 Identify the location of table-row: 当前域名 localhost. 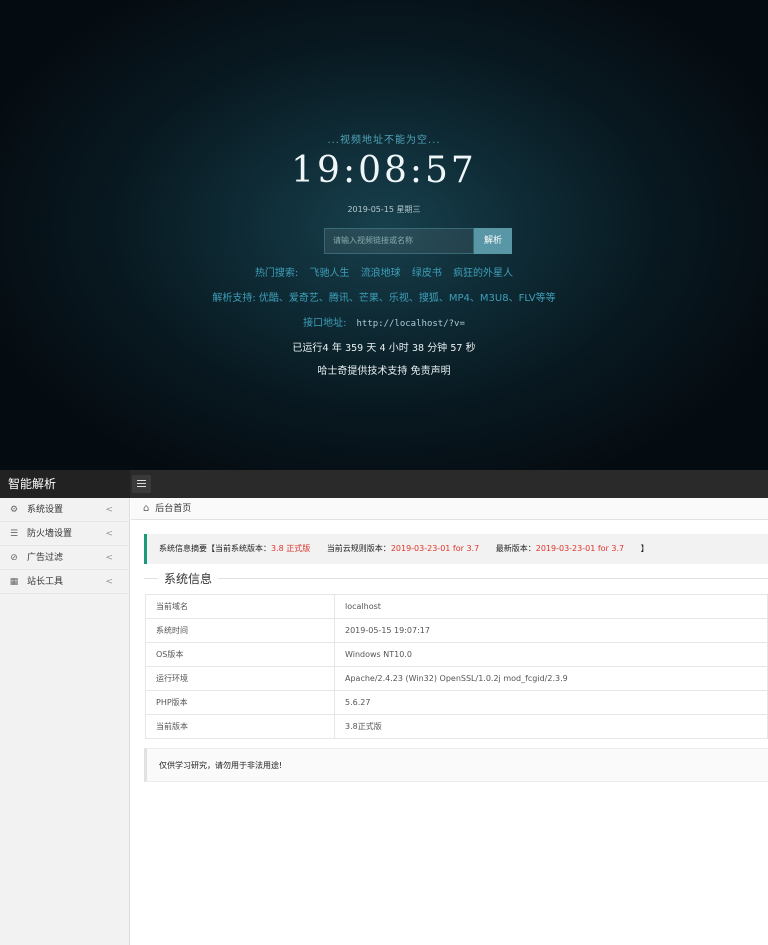
(456, 606).